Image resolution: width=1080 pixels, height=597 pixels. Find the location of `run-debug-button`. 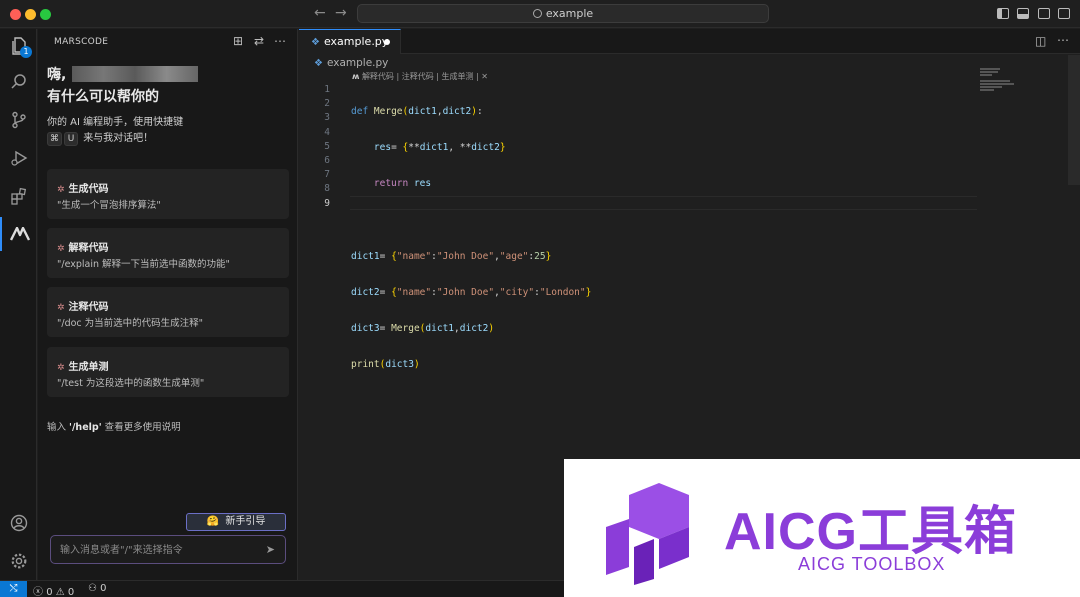

run-debug-button is located at coordinates (18, 158).